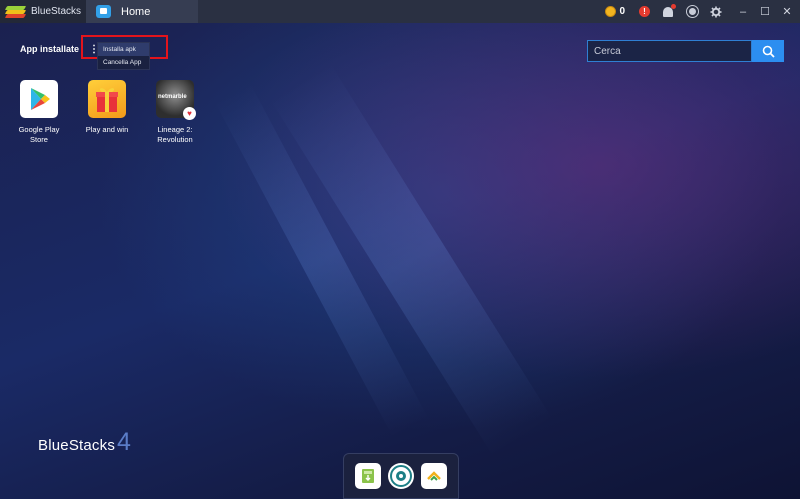 The height and width of the screenshot is (499, 800). What do you see at coordinates (743, 12) in the screenshot?
I see `minimize-button: –` at bounding box center [743, 12].